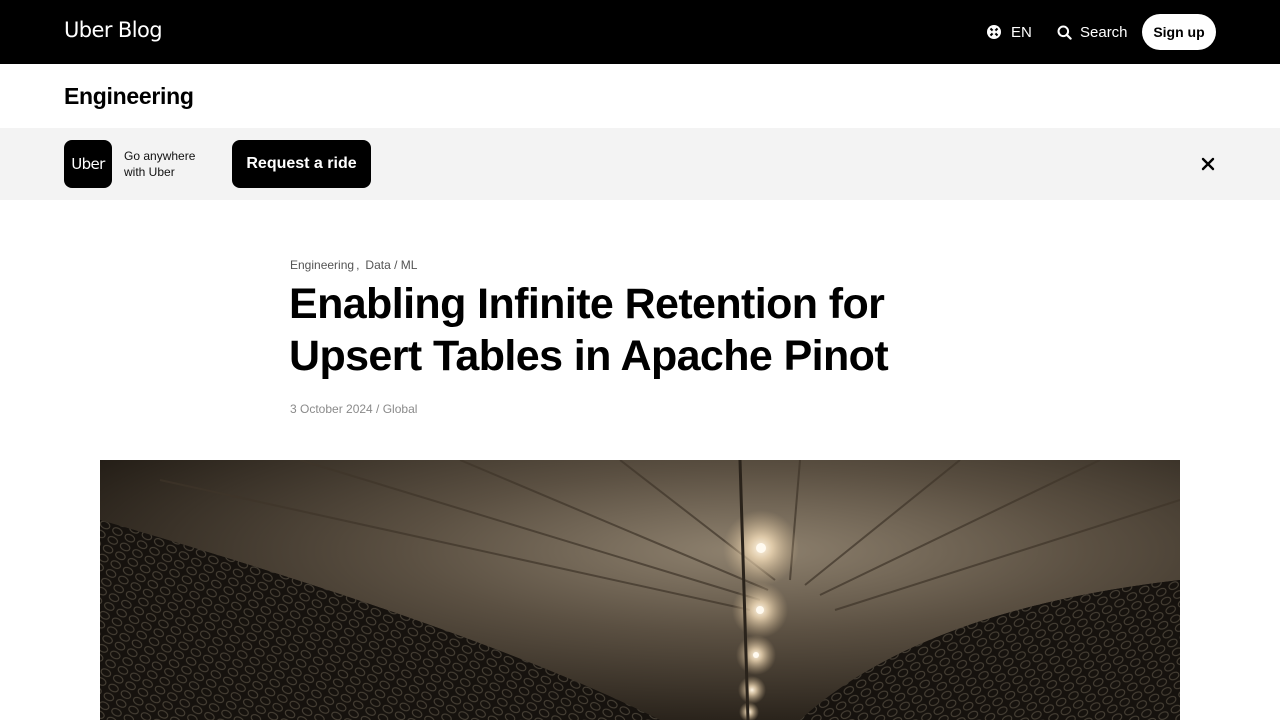 The height and width of the screenshot is (720, 1280). Describe the element at coordinates (1009, 32) in the screenshot. I see `language-selector: EN` at that location.